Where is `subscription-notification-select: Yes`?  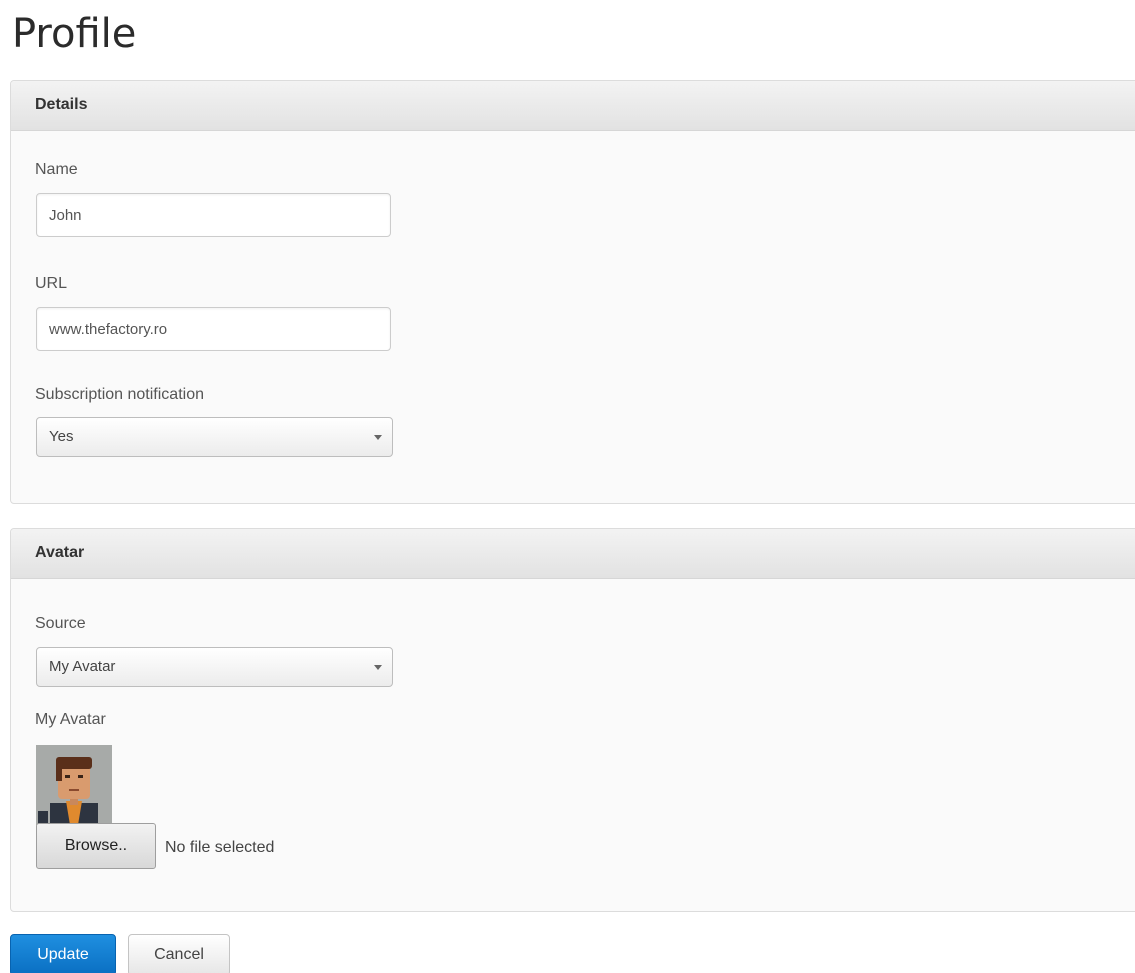 subscription-notification-select: Yes is located at coordinates (214, 437).